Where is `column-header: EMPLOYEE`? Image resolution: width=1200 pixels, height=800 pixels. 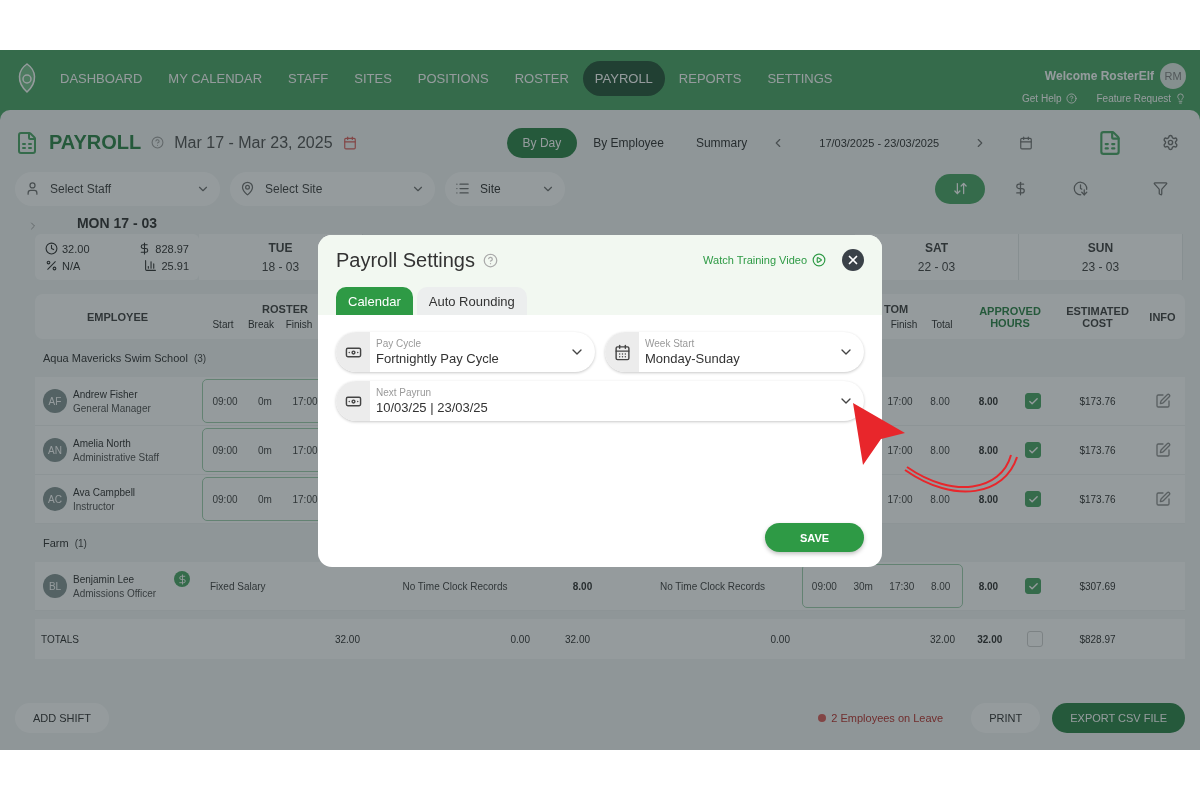 column-header: EMPLOYEE is located at coordinates (117, 316).